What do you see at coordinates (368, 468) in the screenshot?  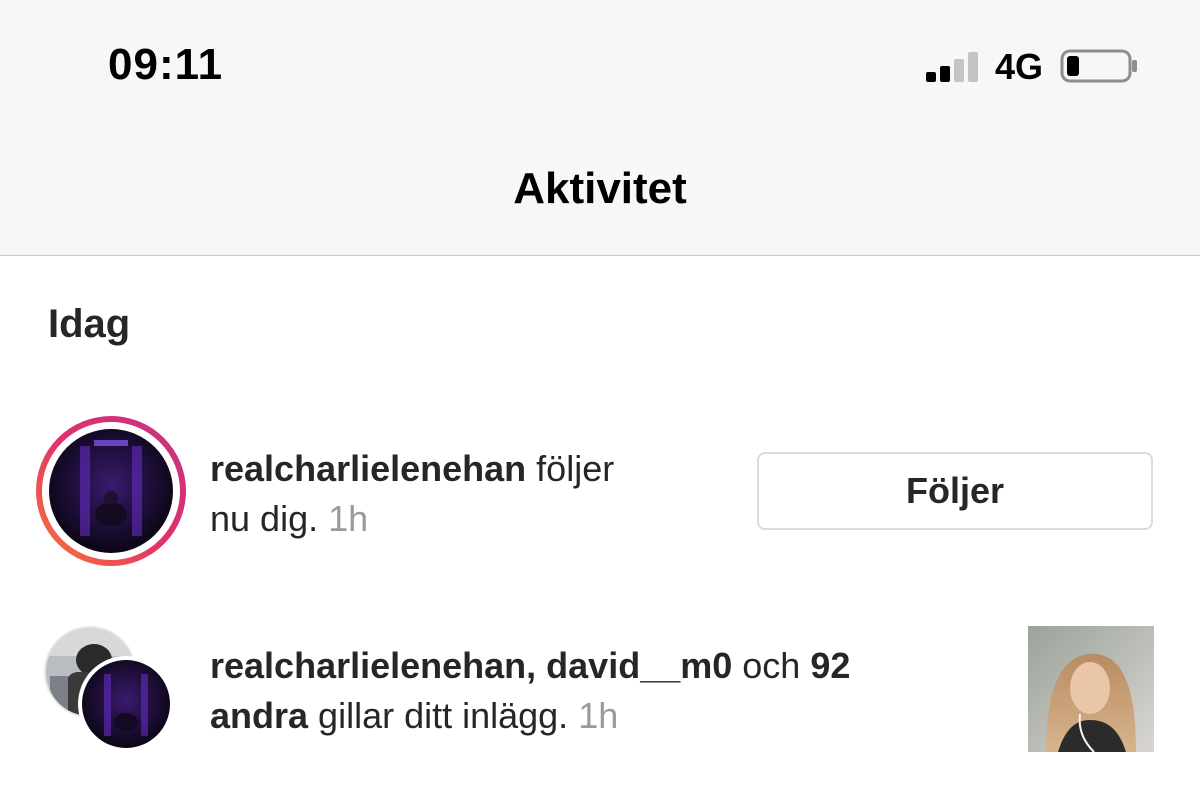 I see `username-link: realcharlielenehan` at bounding box center [368, 468].